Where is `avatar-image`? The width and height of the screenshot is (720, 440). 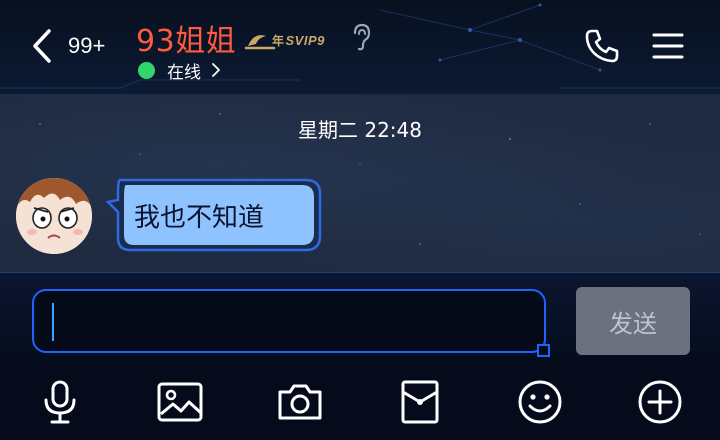
avatar-image is located at coordinates (54, 216).